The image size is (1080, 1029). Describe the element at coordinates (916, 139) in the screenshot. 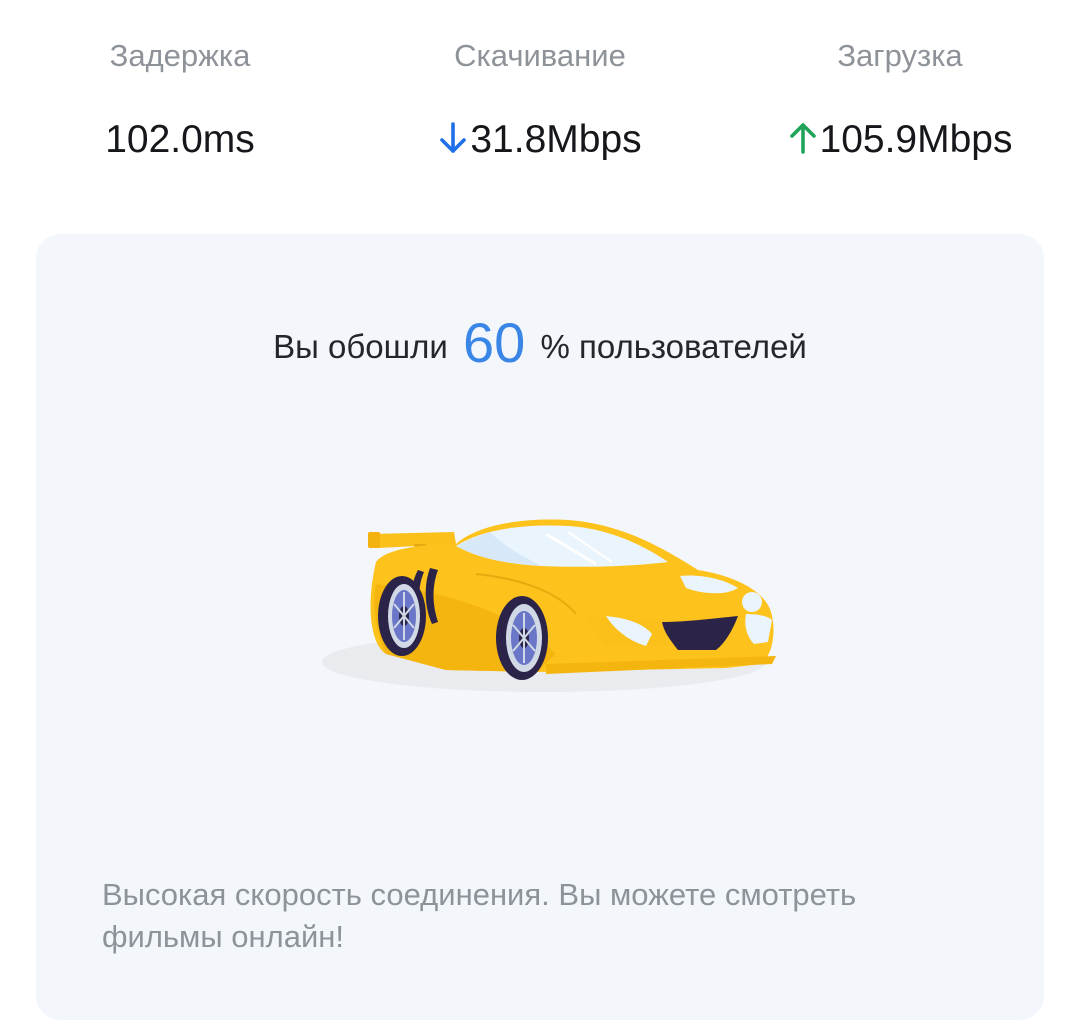

I see `upload-value: 105.9Mbps` at that location.